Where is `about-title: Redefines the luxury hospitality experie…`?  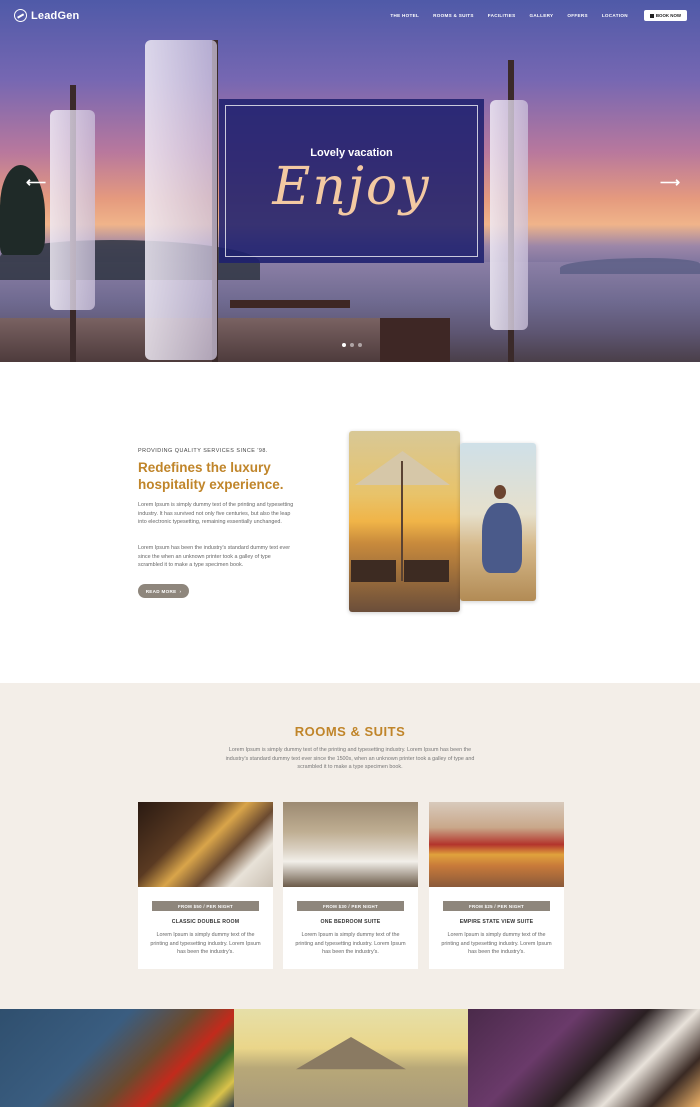 about-title: Redefines the luxury hospitality experie… is located at coordinates (211, 476).